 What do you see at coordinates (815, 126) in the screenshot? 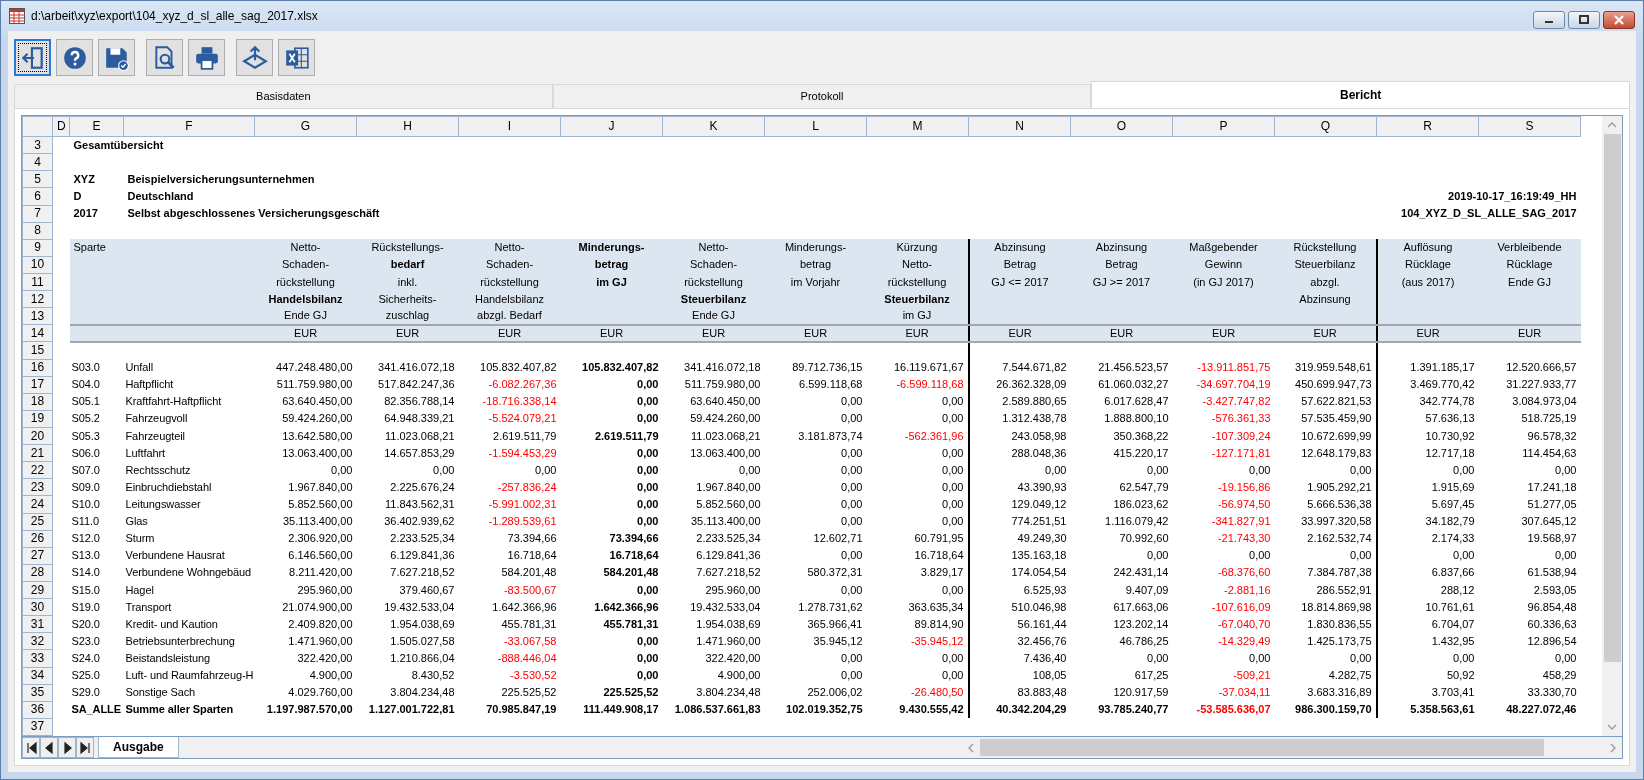
I see `column-header: L` at bounding box center [815, 126].